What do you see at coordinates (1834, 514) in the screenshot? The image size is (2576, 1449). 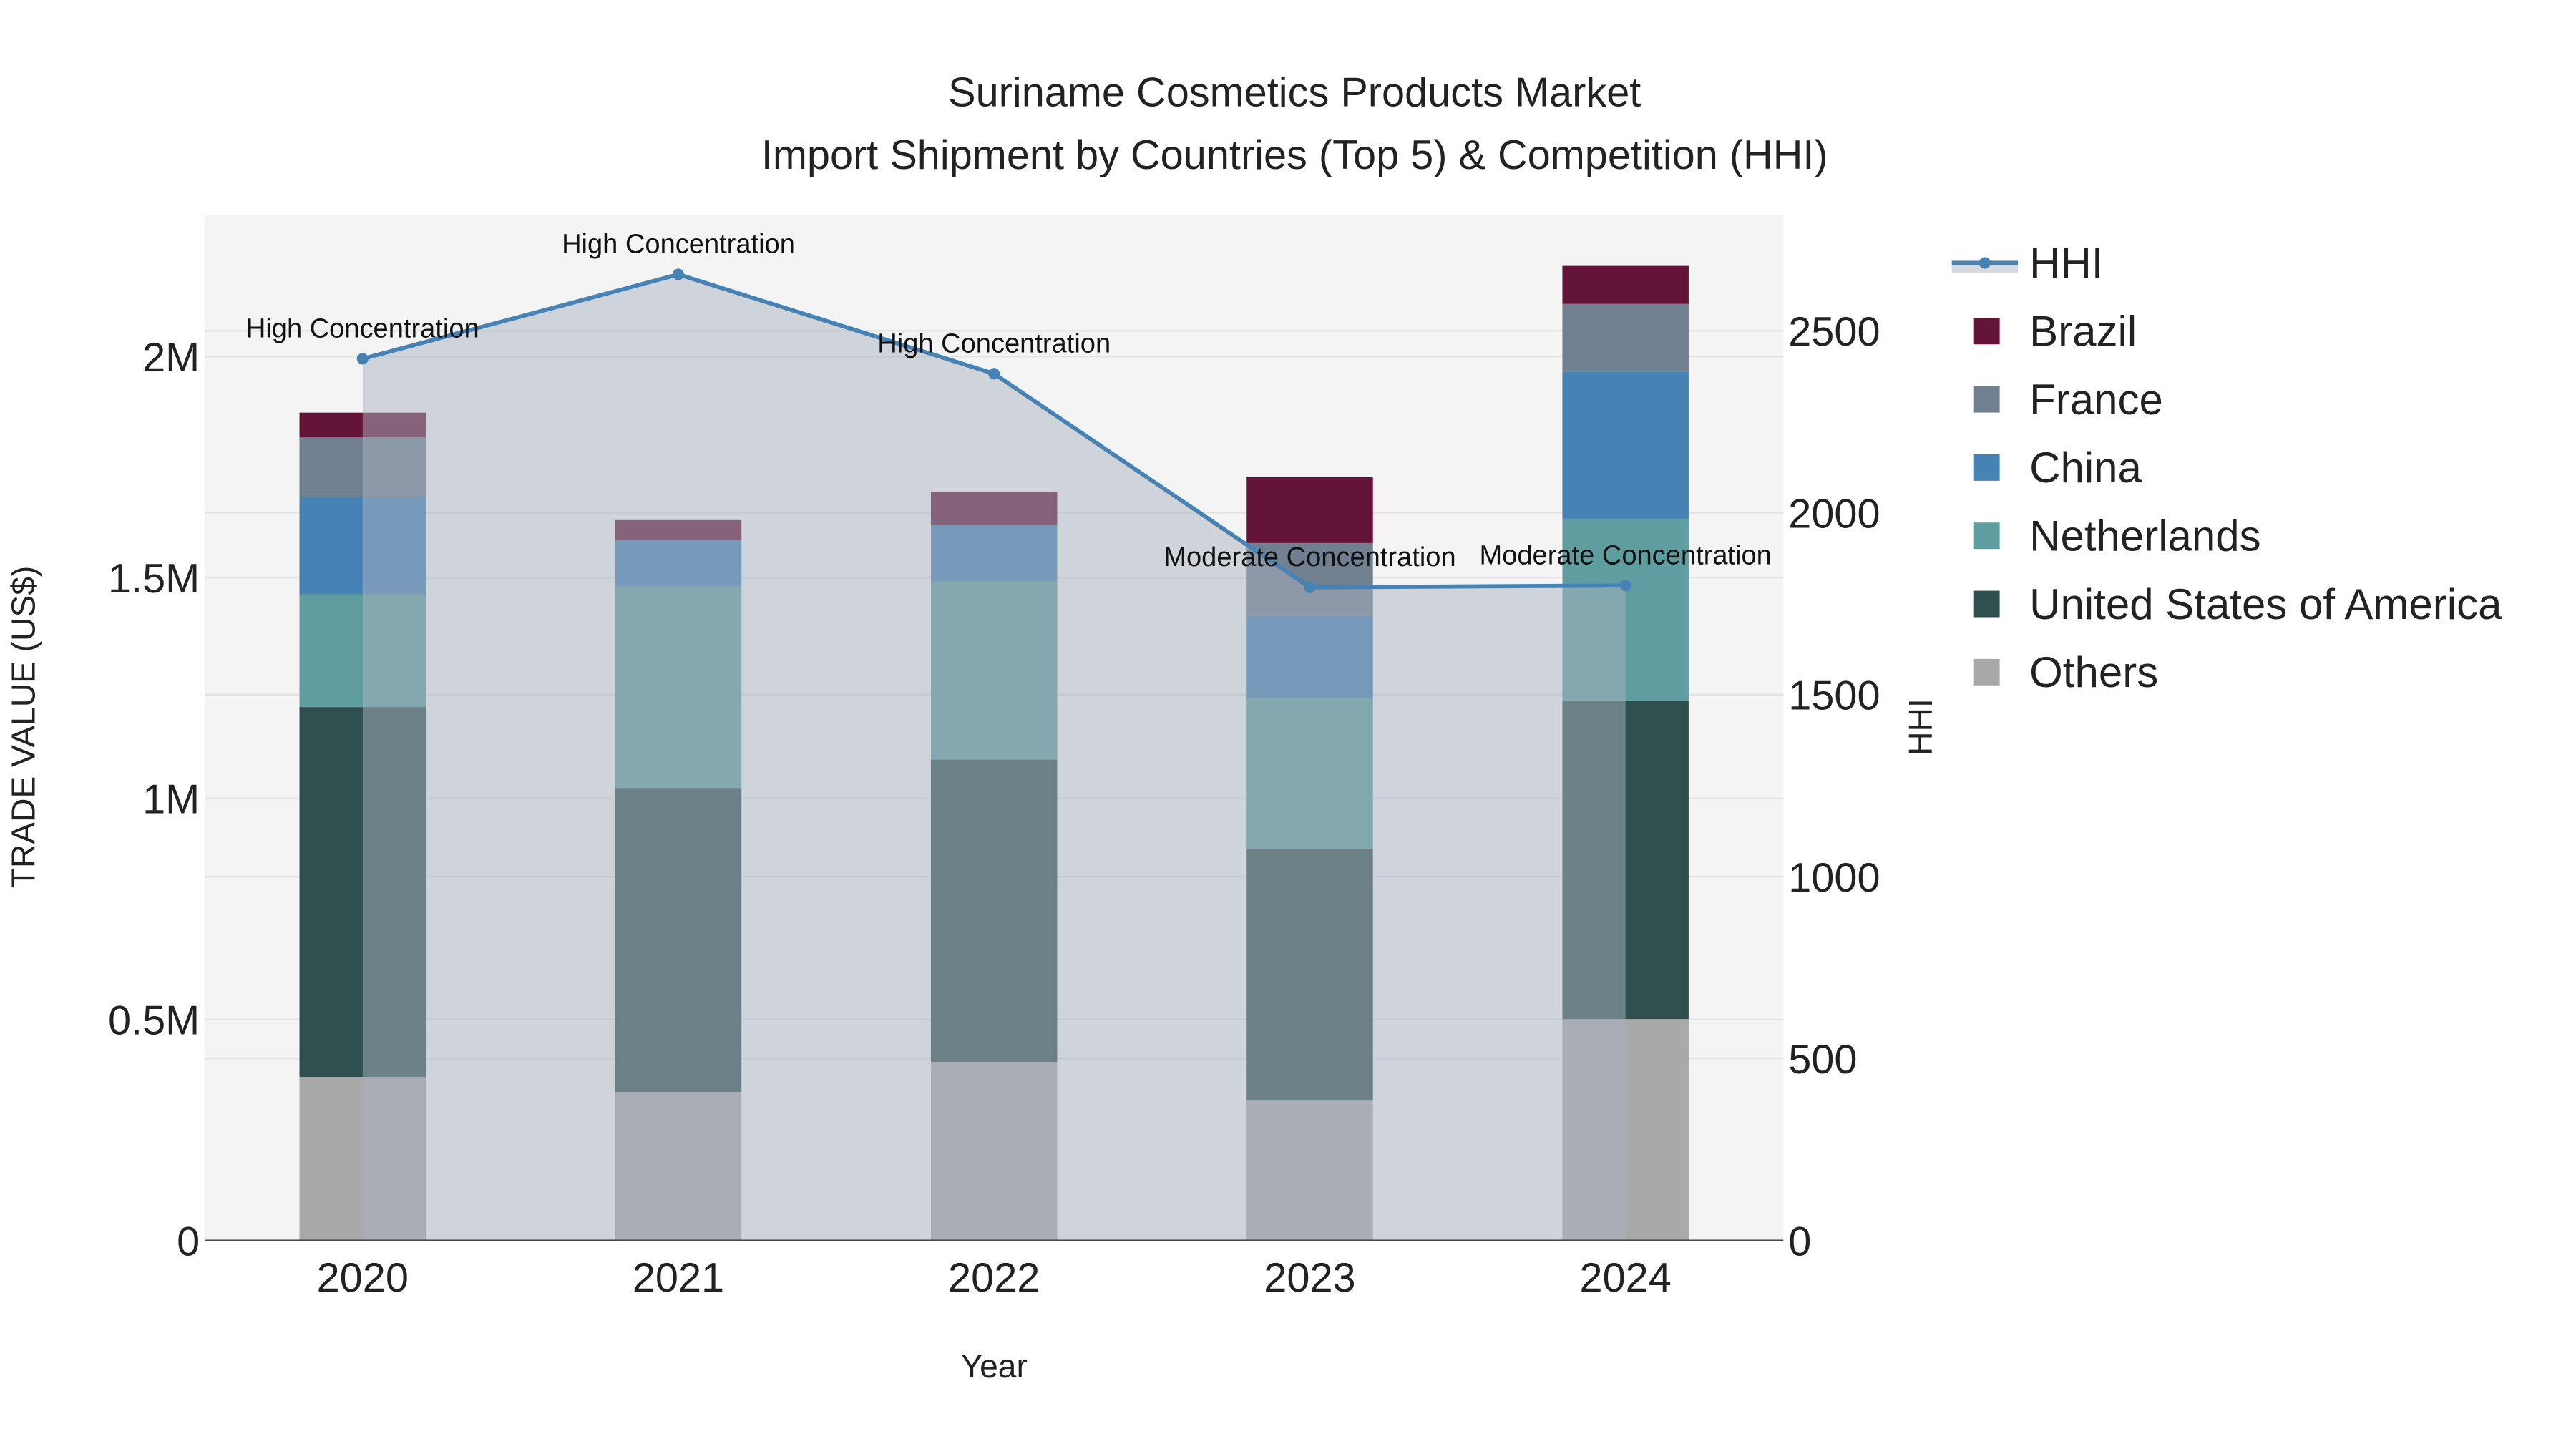 I see `y2-tick-label: 2000` at bounding box center [1834, 514].